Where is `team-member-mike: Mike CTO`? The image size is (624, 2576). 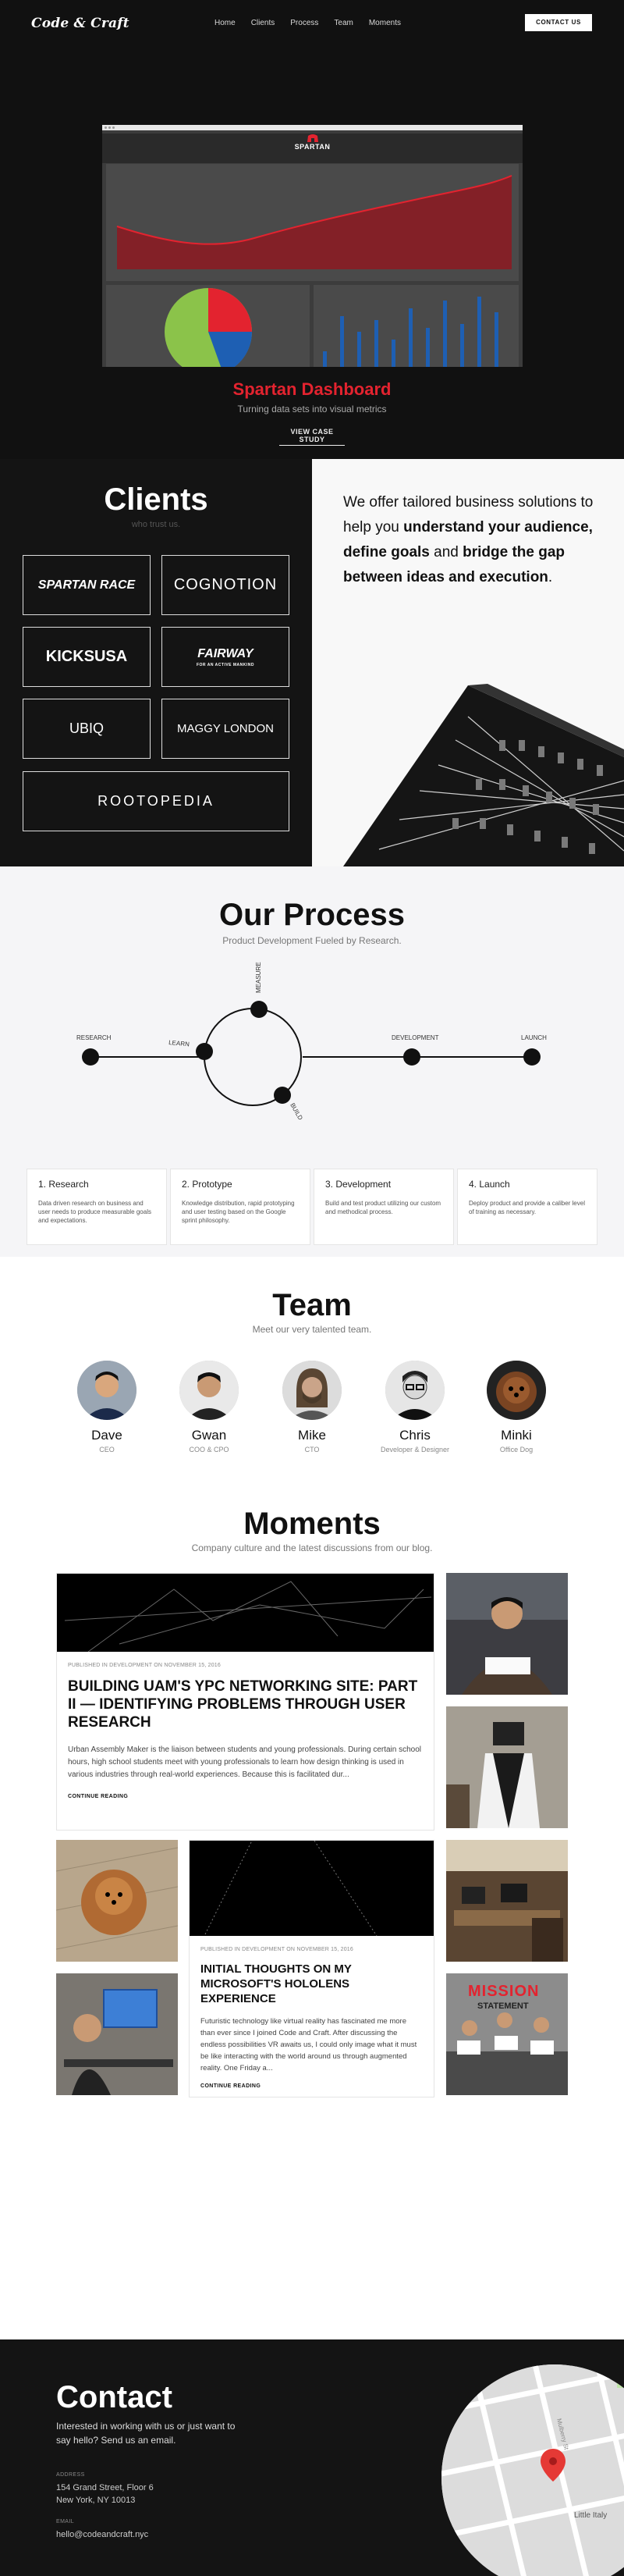 team-member-mike: Mike CTO is located at coordinates (312, 1407).